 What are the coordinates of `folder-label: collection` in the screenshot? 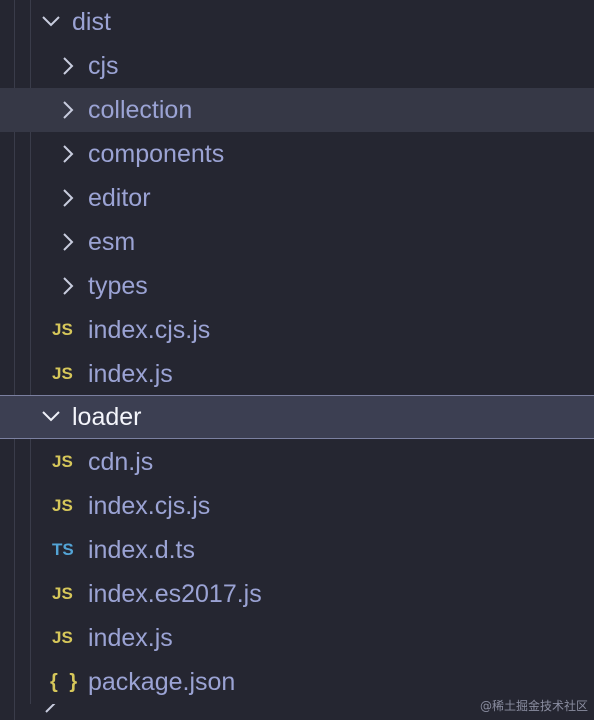 It's located at (140, 110).